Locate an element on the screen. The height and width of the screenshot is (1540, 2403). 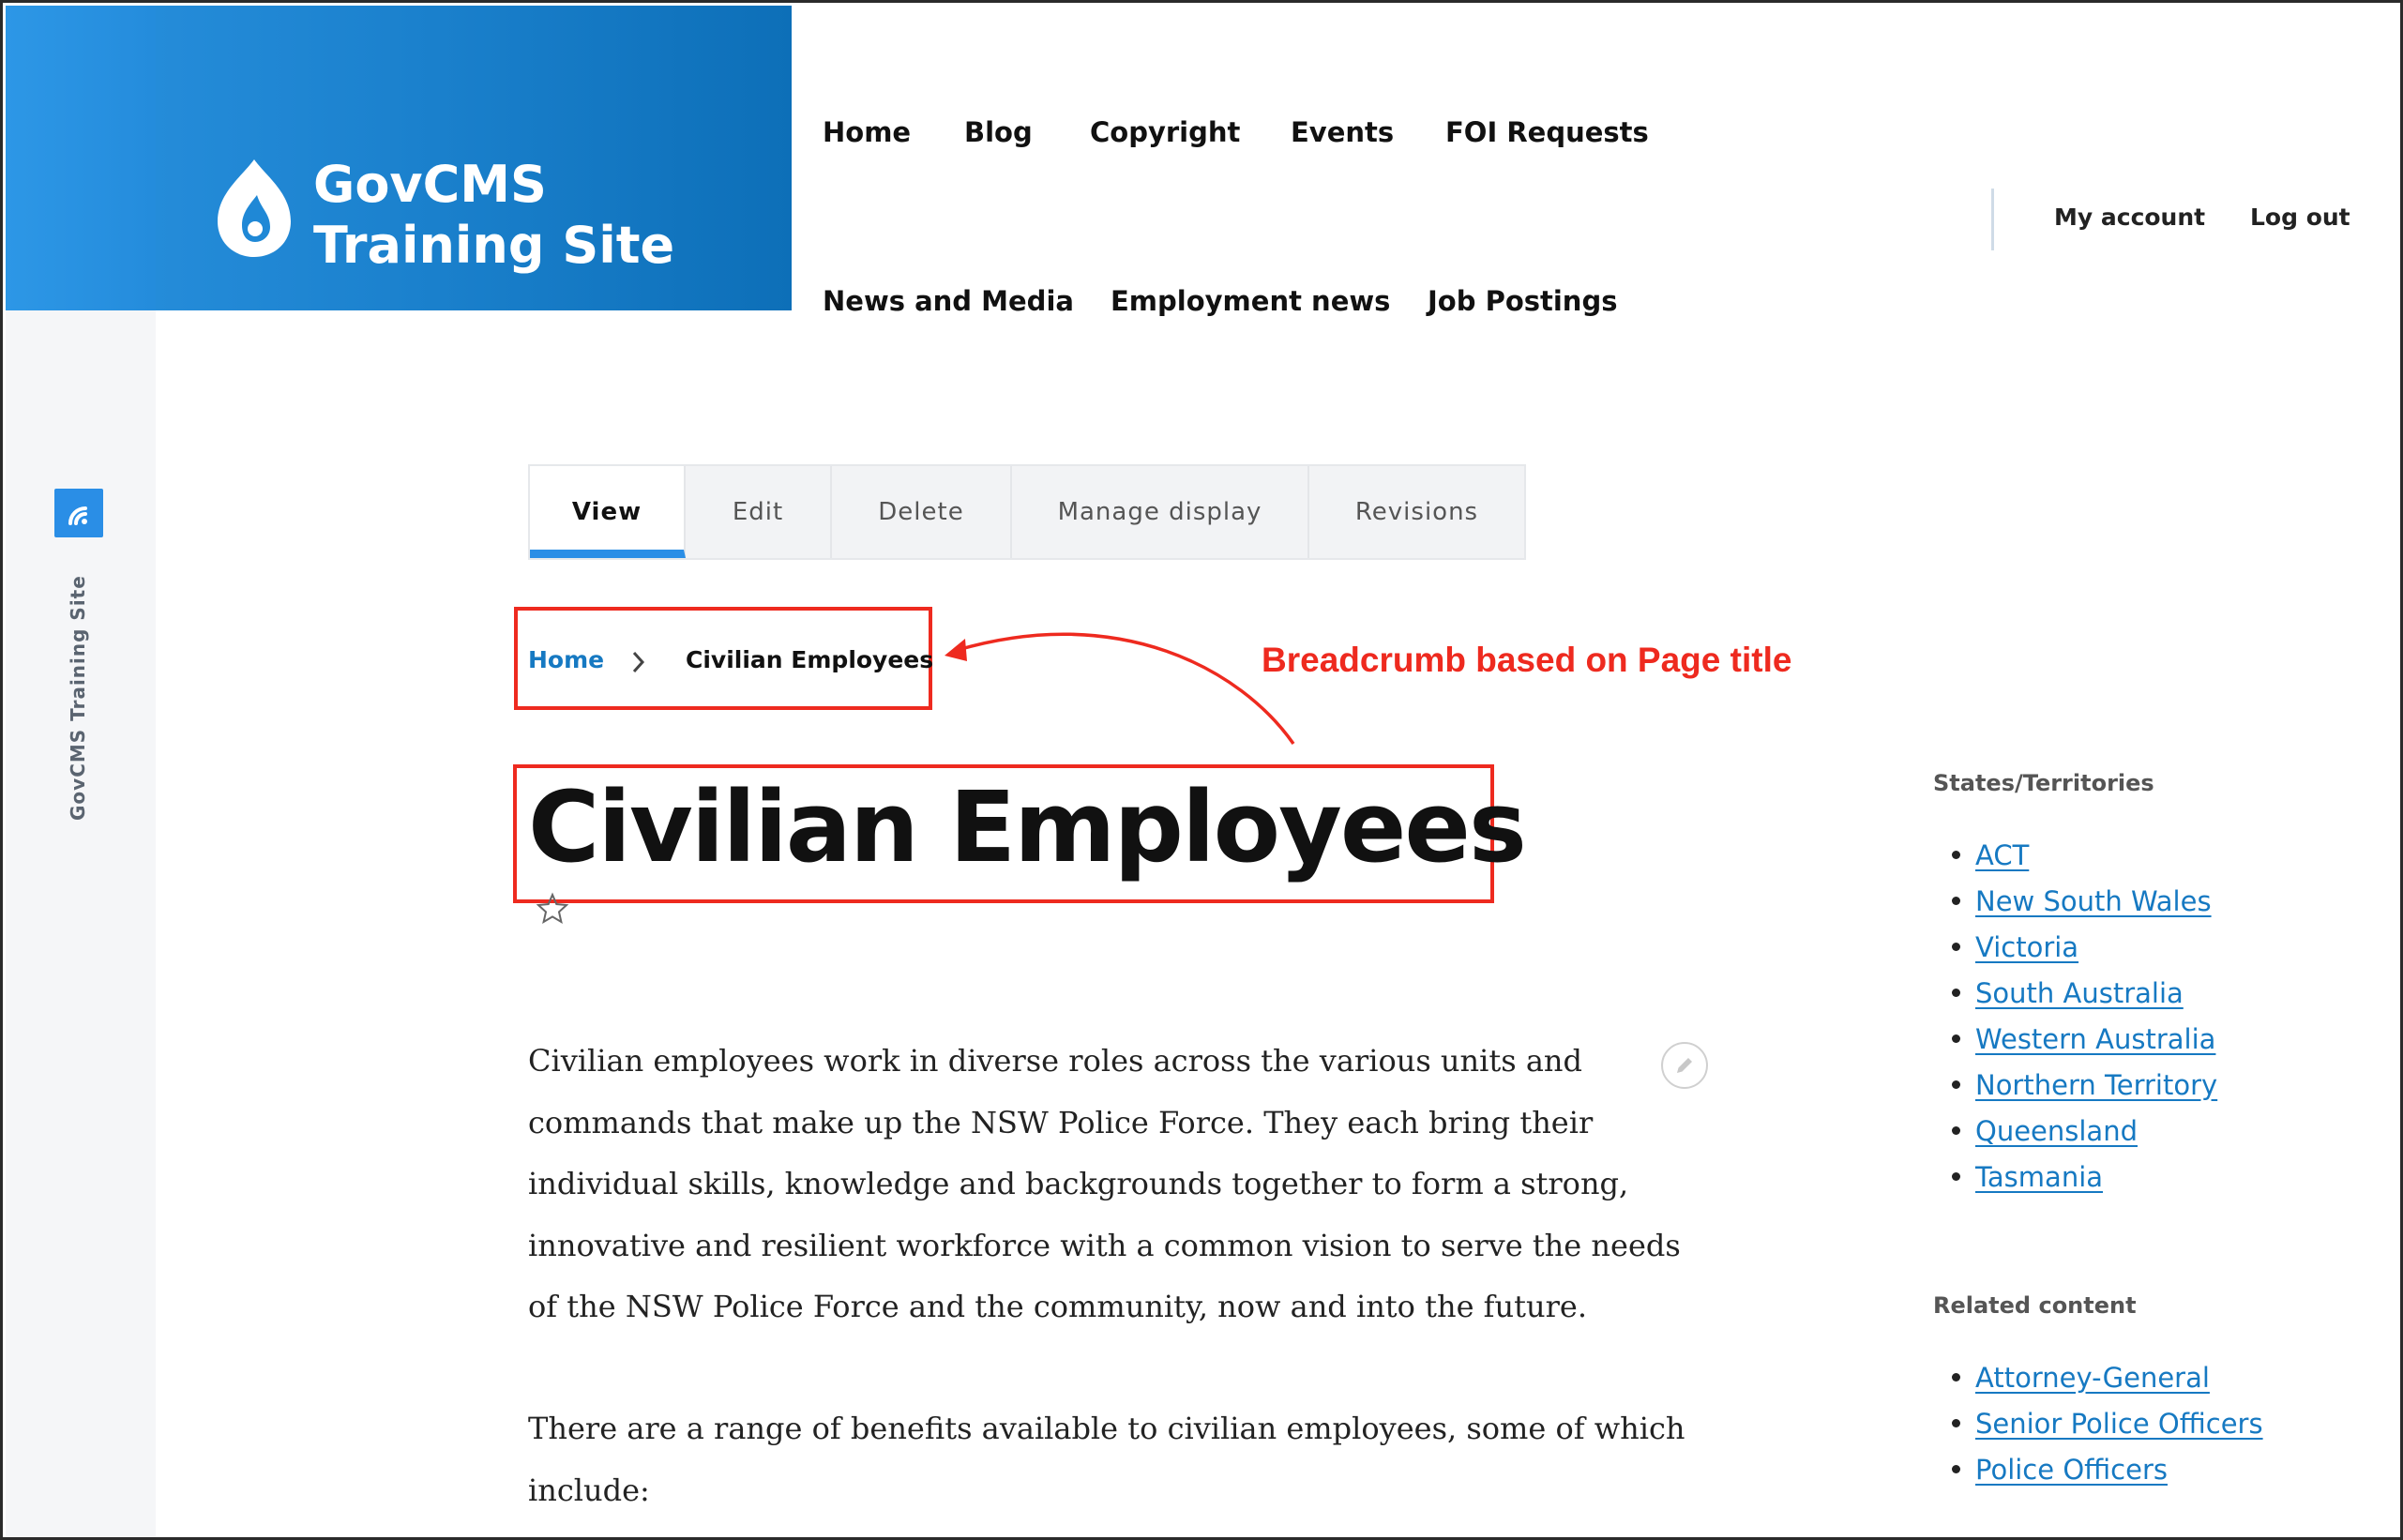
drupal-drop-icon is located at coordinates (254, 208).